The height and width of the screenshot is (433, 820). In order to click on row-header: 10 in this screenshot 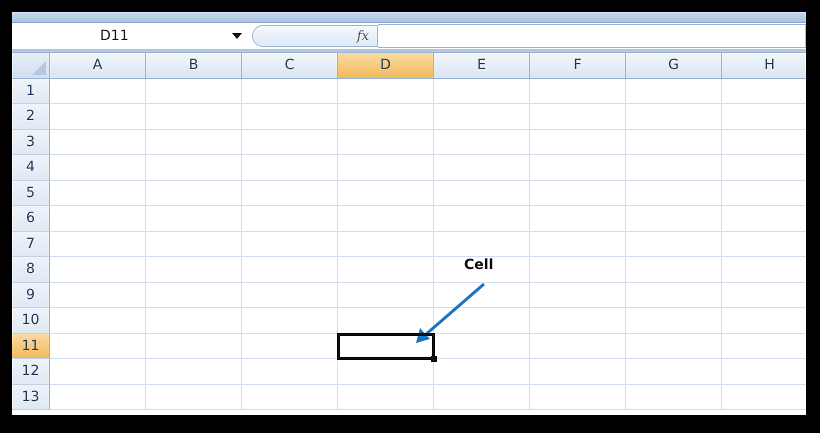, I will do `click(31, 321)`.